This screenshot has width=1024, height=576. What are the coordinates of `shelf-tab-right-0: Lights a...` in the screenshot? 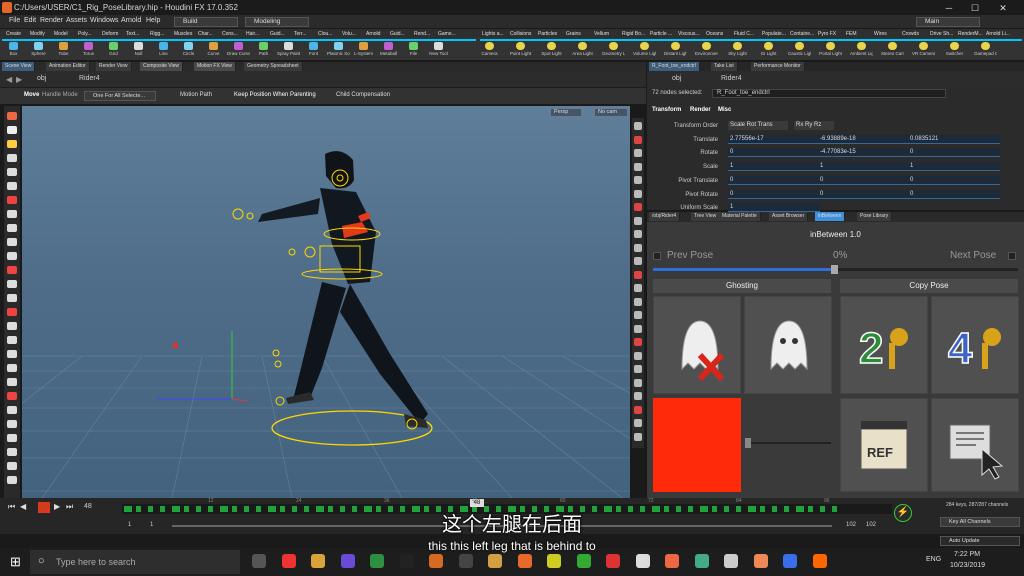 It's located at (493, 34).